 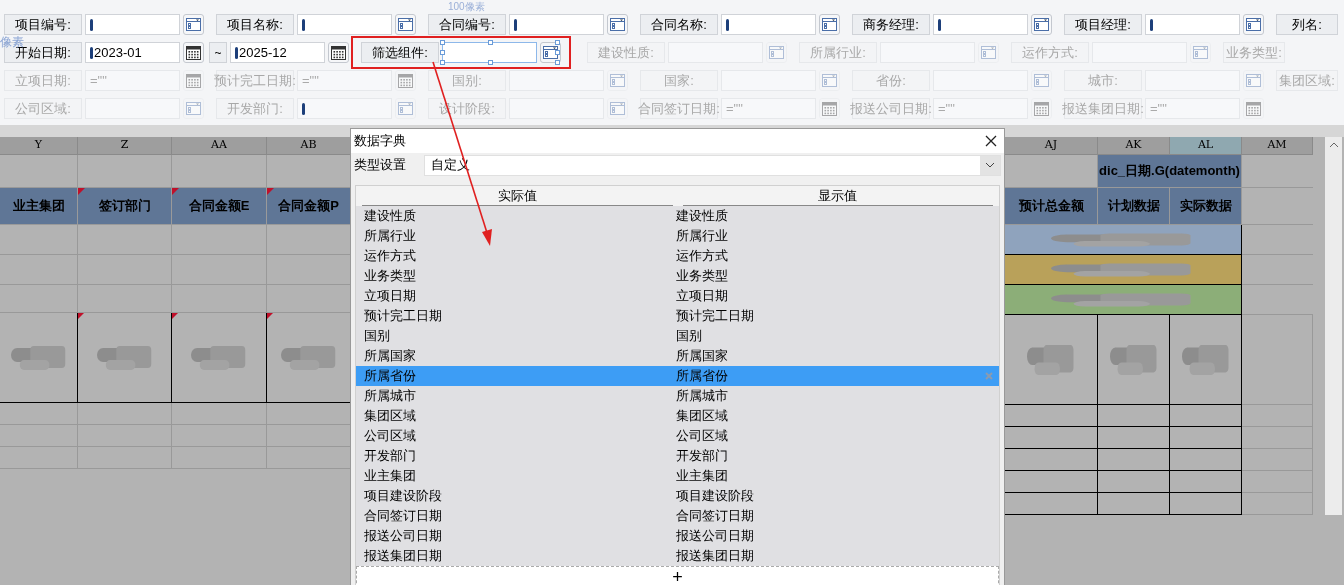 I want to click on dictionary-row: 所属国家 所属国家, so click(x=677, y=356).